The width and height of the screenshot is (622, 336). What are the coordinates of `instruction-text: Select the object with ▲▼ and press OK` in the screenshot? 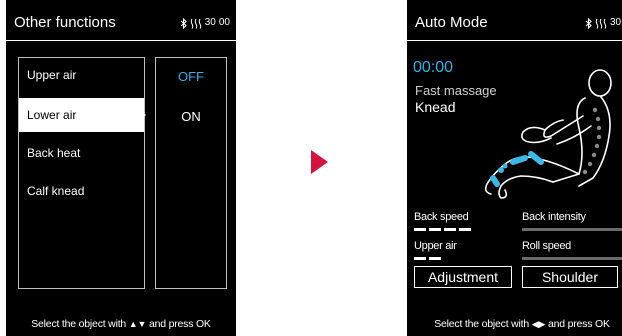 It's located at (121, 324).